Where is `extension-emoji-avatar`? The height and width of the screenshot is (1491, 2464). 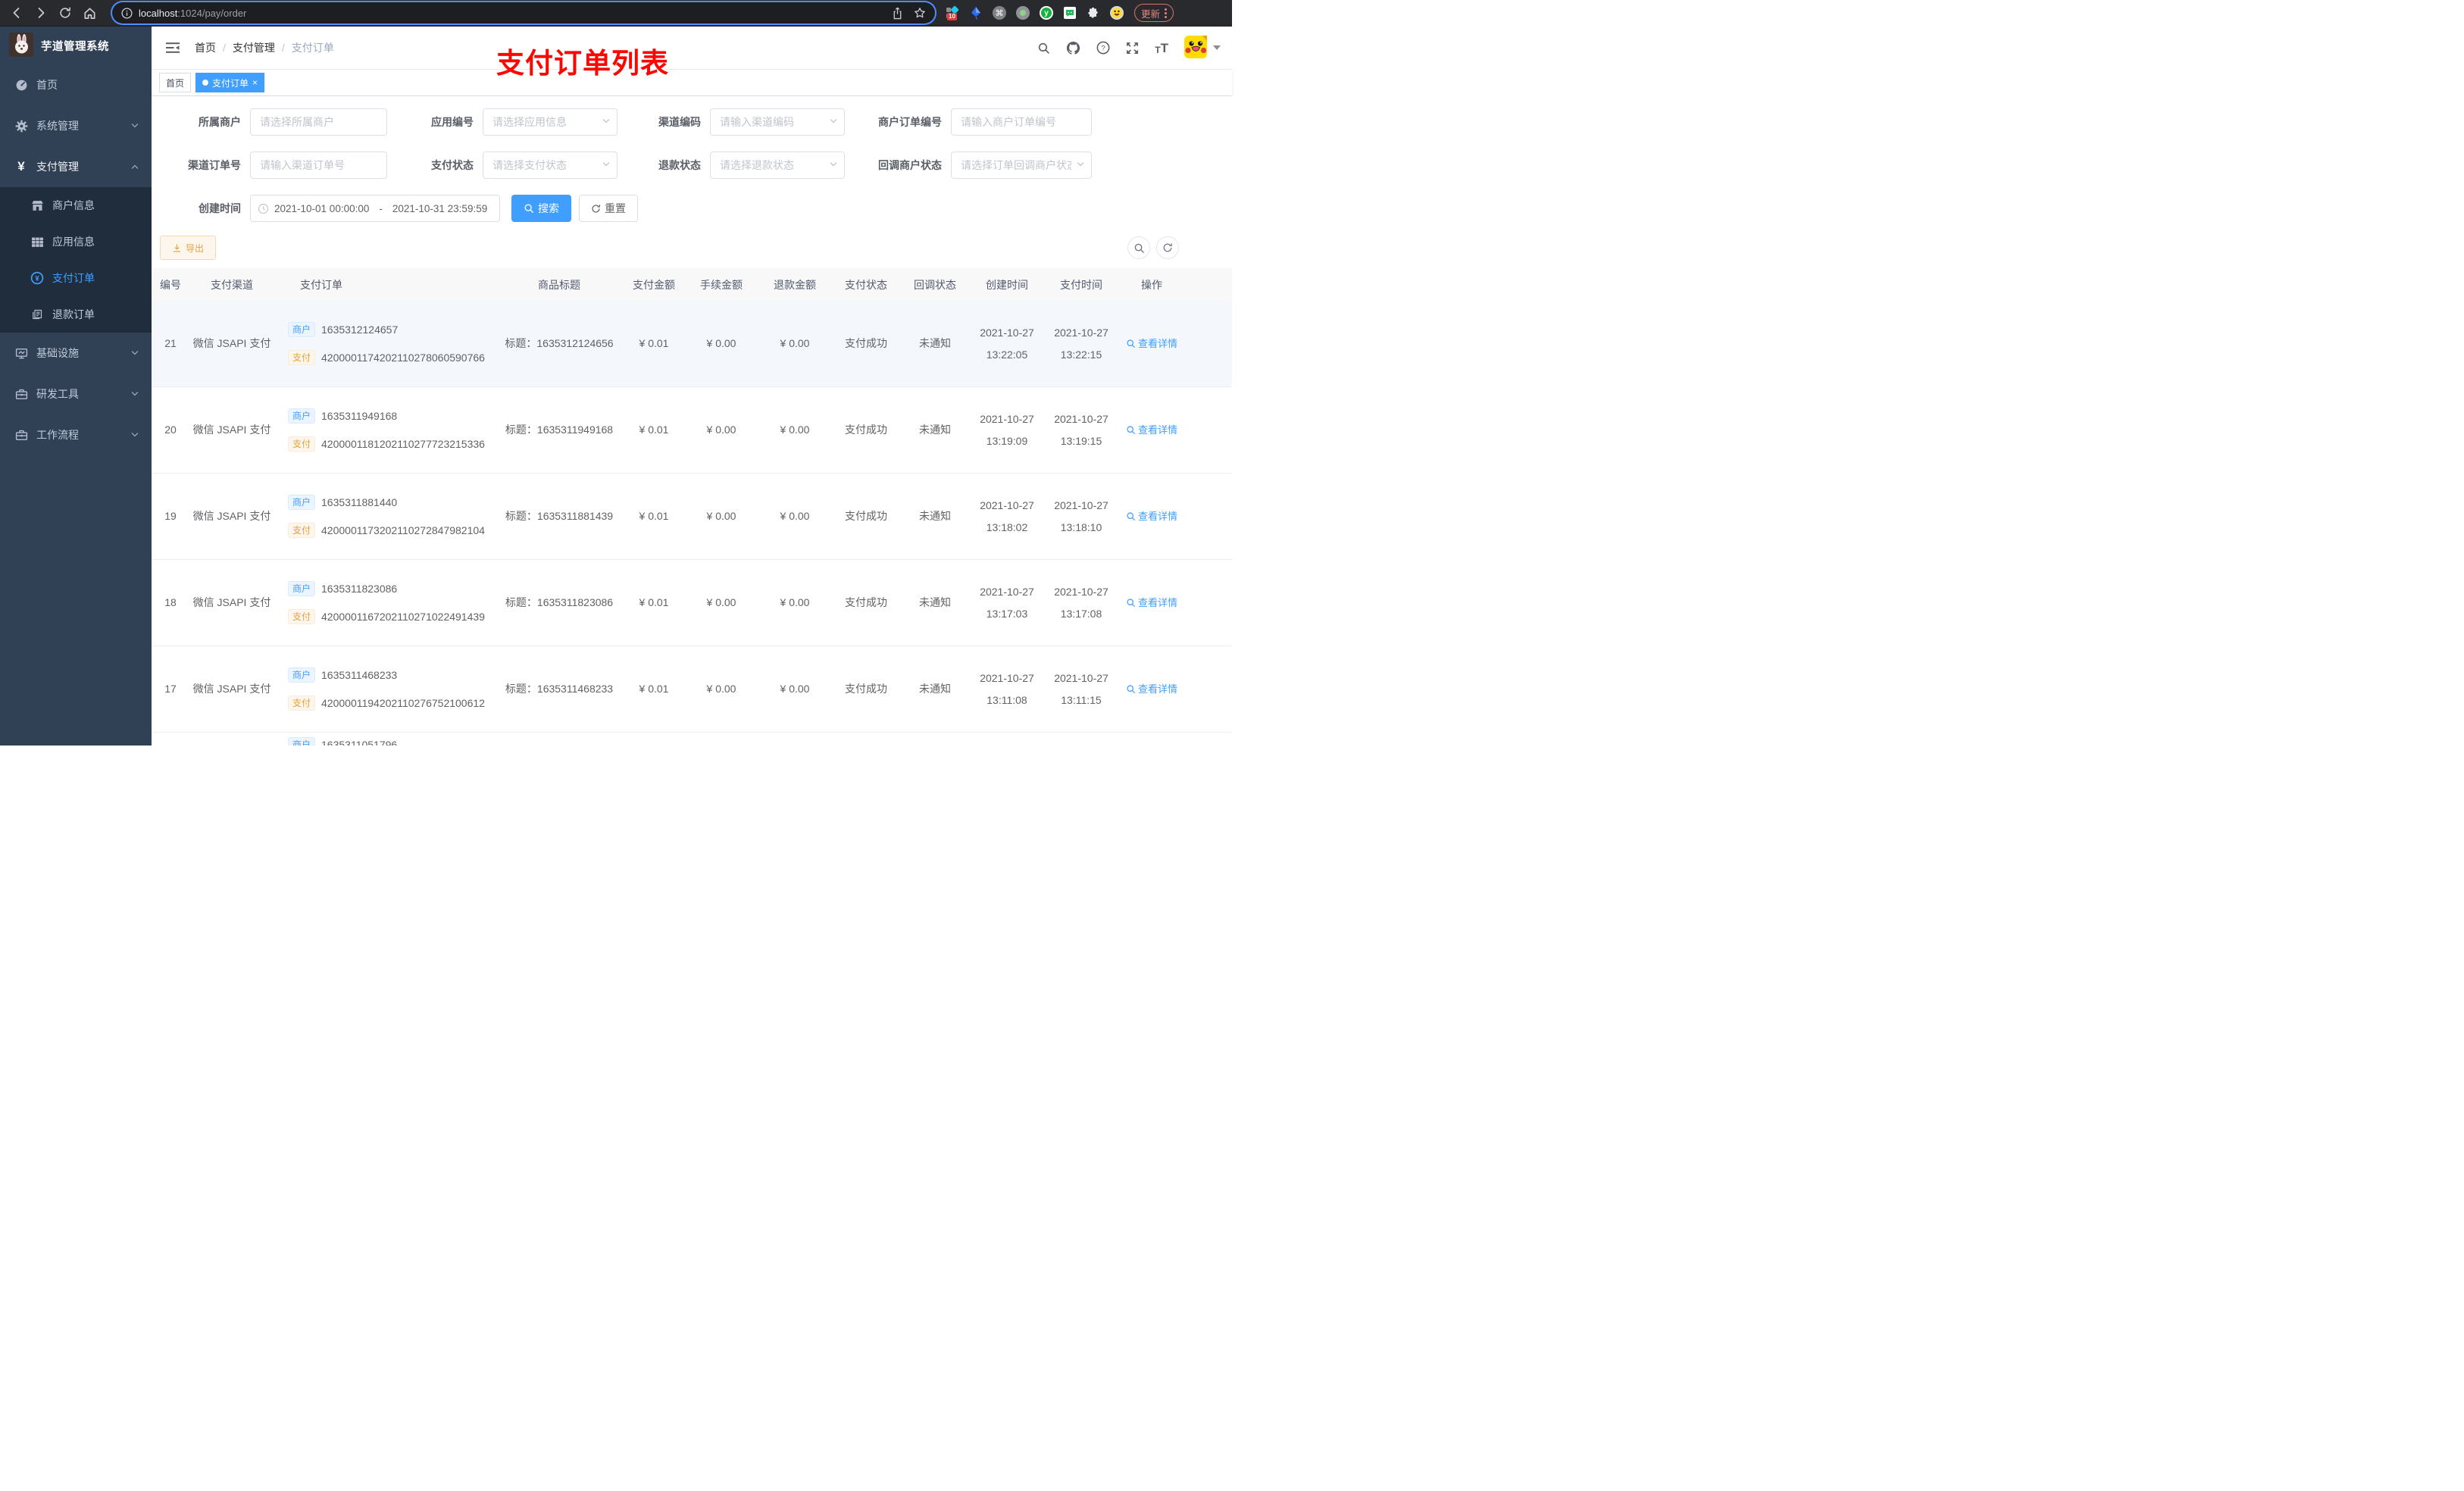
extension-emoji-avatar is located at coordinates (1117, 13).